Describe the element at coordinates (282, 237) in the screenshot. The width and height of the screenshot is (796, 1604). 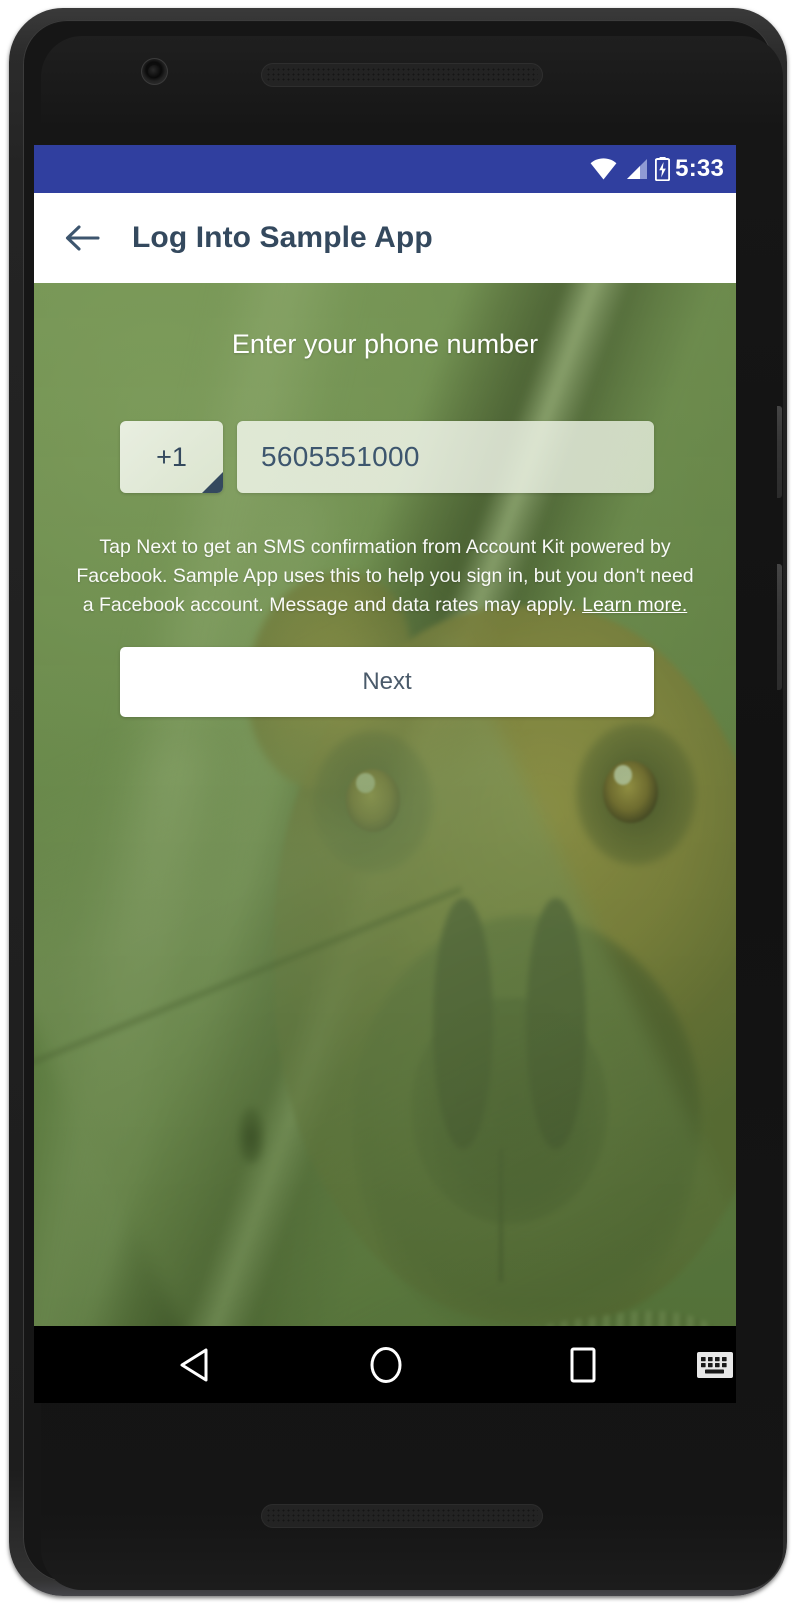
I see `page-title: Log Into Sample App` at that location.